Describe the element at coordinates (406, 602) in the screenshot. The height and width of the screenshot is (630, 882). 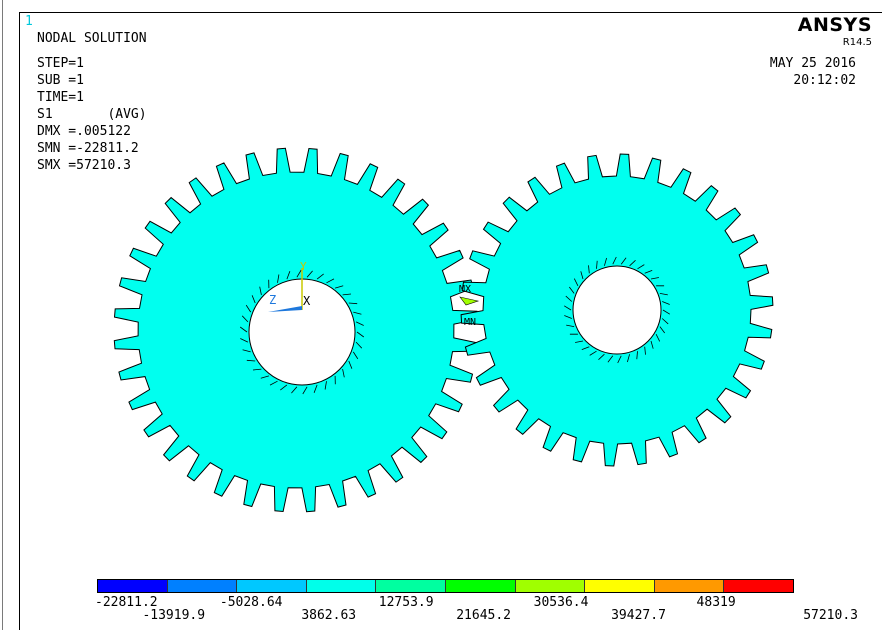
I see `legend-value: 12753.9` at that location.